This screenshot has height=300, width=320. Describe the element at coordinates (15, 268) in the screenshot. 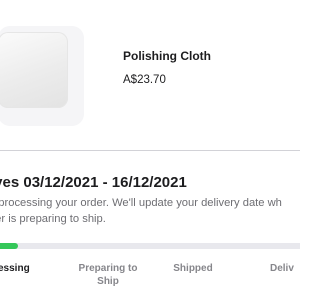

I see `step-processing: essing` at that location.